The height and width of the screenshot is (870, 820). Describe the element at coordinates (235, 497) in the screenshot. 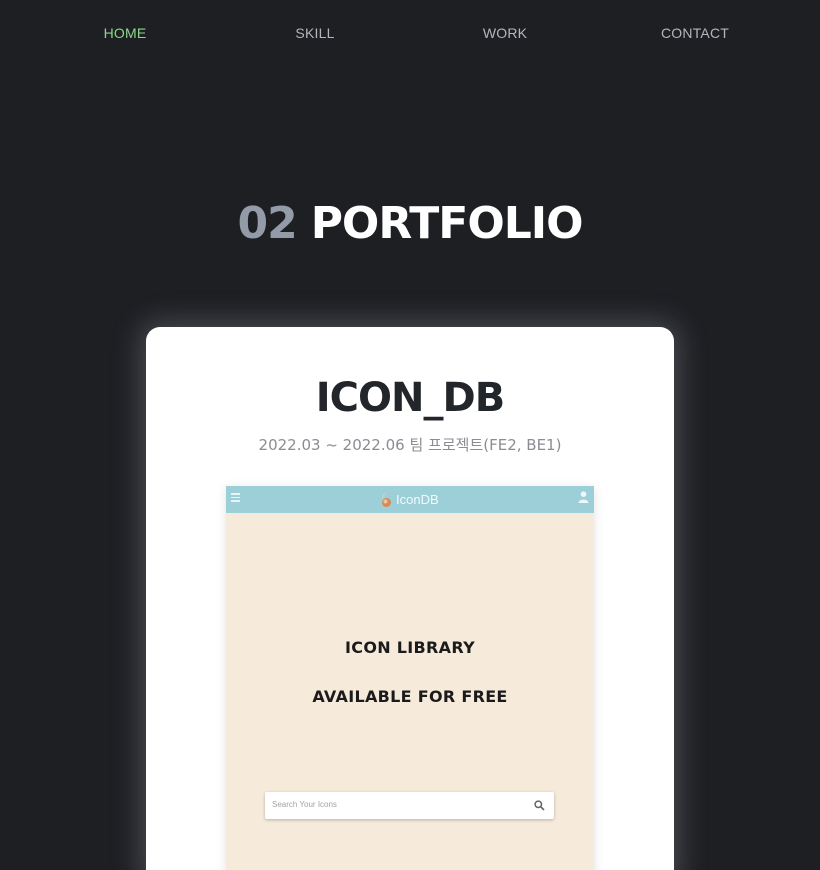

I see `hamburger-menu-icon` at that location.